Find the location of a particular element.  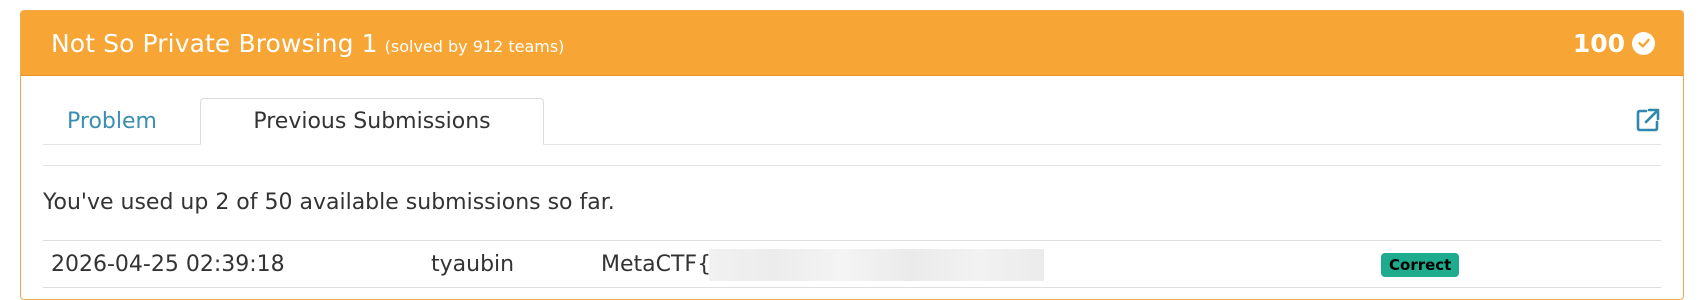

solved-count: (solved by 912 teams) is located at coordinates (474, 46).